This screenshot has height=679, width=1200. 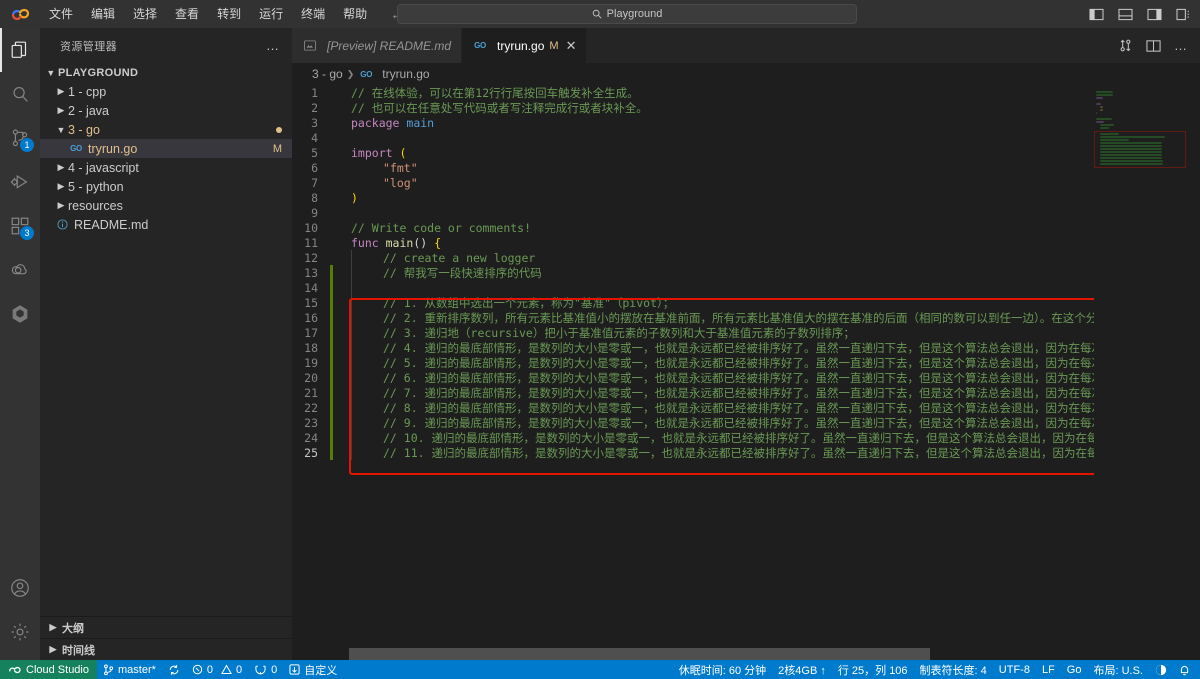 What do you see at coordinates (393, 74) in the screenshot?
I see `breadcrumb-file: GO tryrun.go` at bounding box center [393, 74].